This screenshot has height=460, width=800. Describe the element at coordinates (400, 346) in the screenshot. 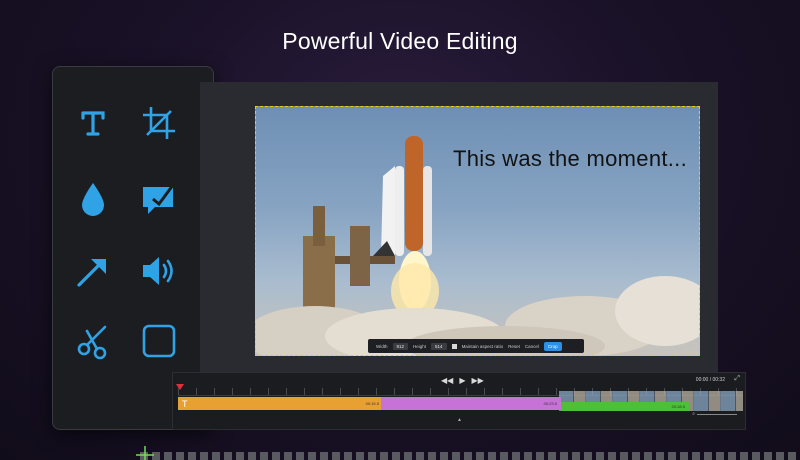

I see `width-field: 912` at that location.